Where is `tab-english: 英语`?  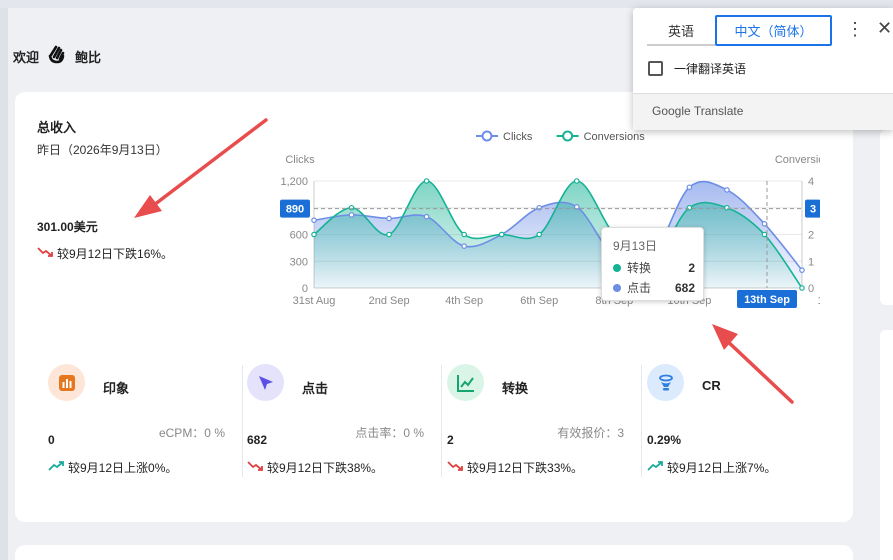 tab-english: 英语 is located at coordinates (681, 31).